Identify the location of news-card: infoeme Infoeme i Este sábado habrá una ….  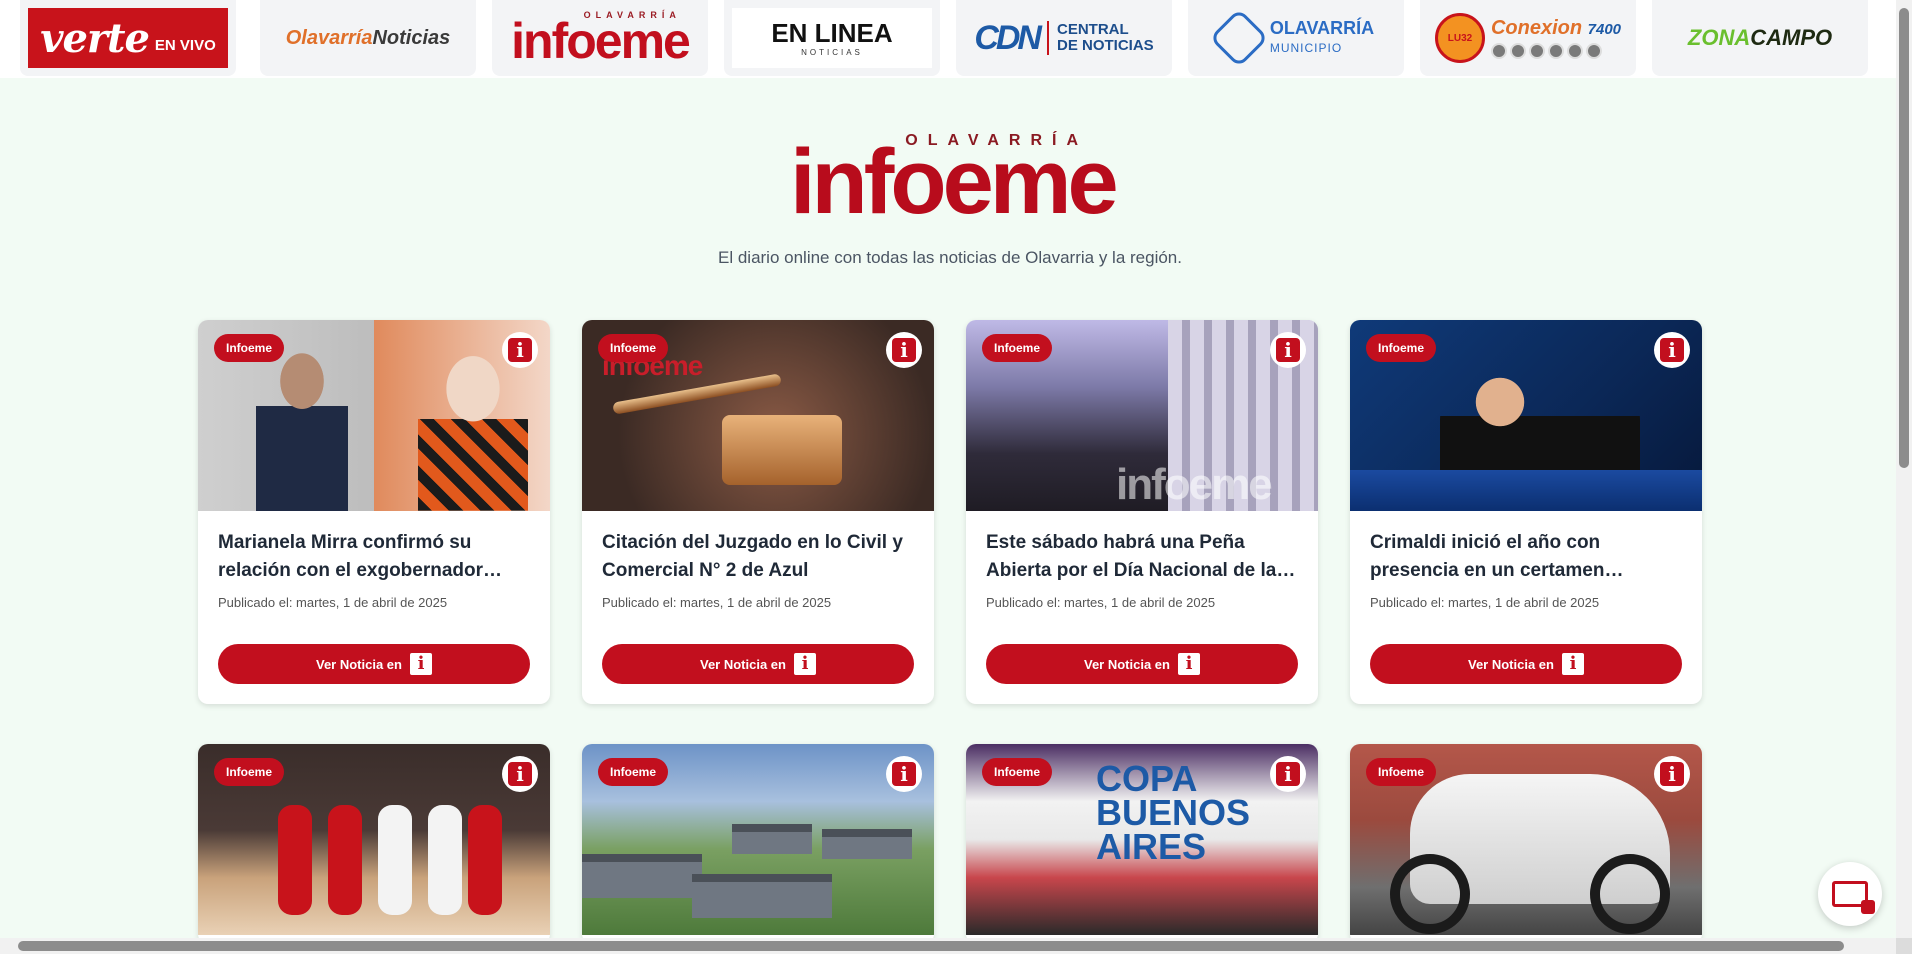
(1142, 512).